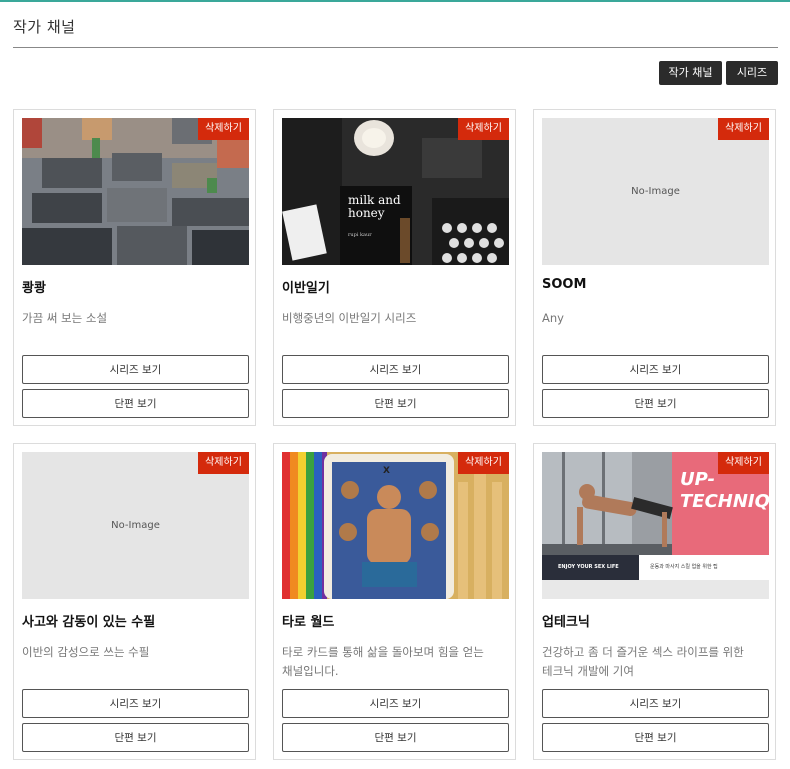 The height and width of the screenshot is (769, 790). What do you see at coordinates (752, 73) in the screenshot?
I see `series-button: 시리즈` at bounding box center [752, 73].